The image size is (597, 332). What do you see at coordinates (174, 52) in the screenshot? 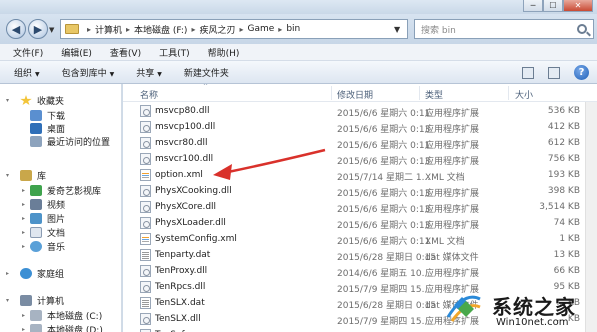
I see `menu-tools: 工具(T)` at bounding box center [174, 52].